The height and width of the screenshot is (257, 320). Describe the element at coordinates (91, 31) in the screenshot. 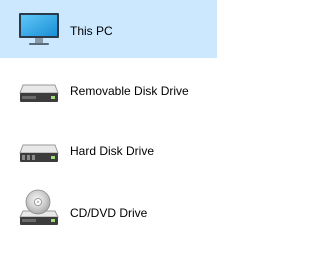

I see `list-item-label: This PC` at that location.